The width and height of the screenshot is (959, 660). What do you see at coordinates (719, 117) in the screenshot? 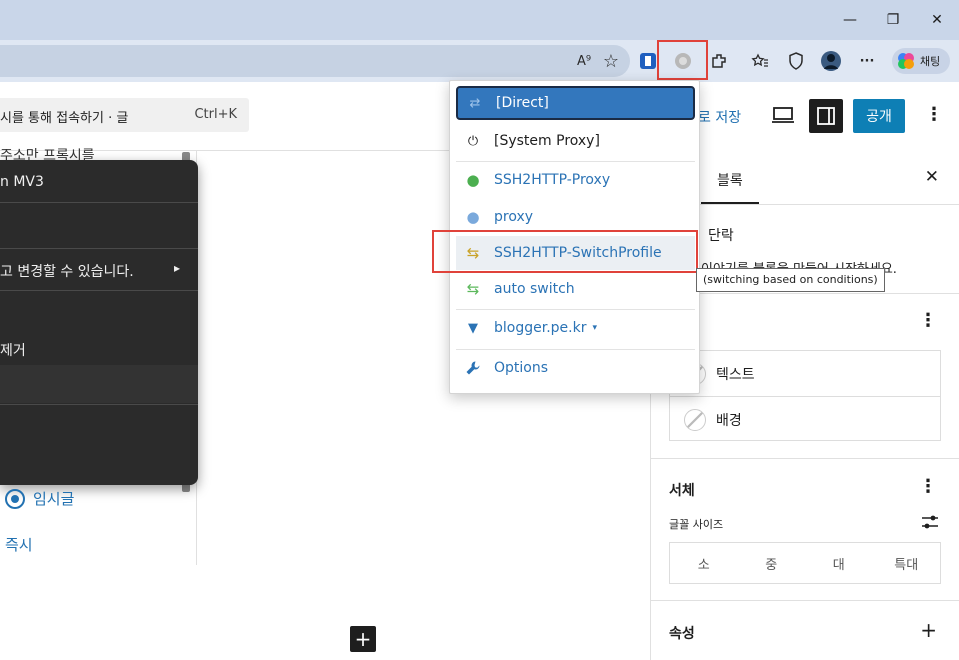
I see `save-draft-link: 로 저장` at bounding box center [719, 117].